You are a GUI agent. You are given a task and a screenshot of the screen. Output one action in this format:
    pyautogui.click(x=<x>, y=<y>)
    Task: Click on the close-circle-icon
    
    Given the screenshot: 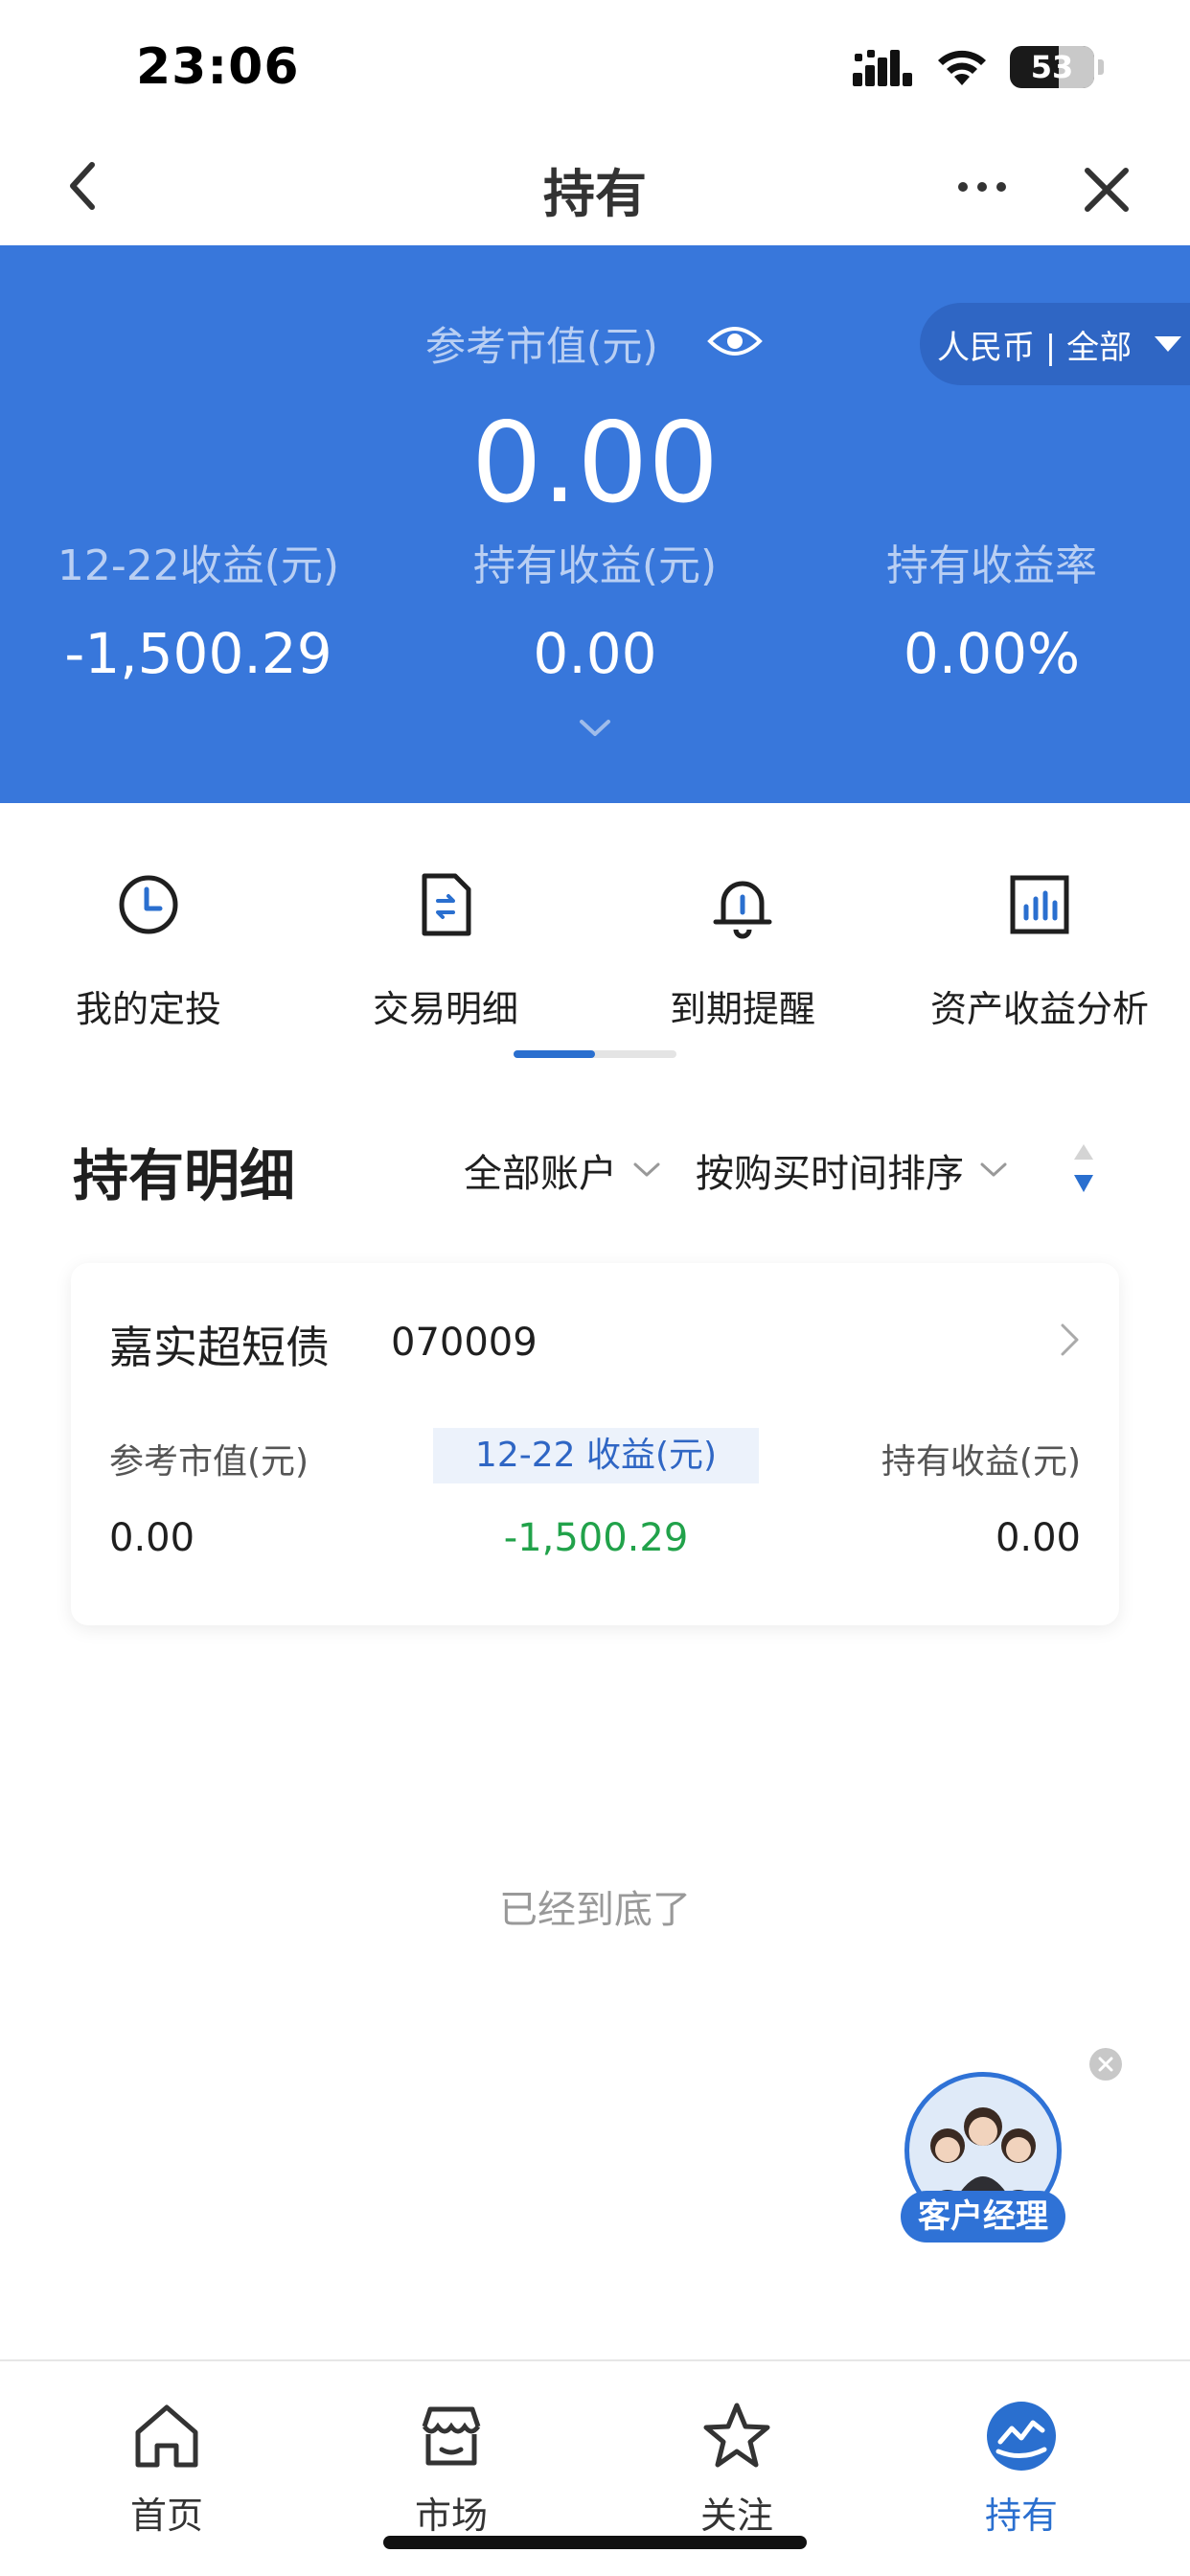 What is the action you would take?
    pyautogui.click(x=1105, y=2064)
    